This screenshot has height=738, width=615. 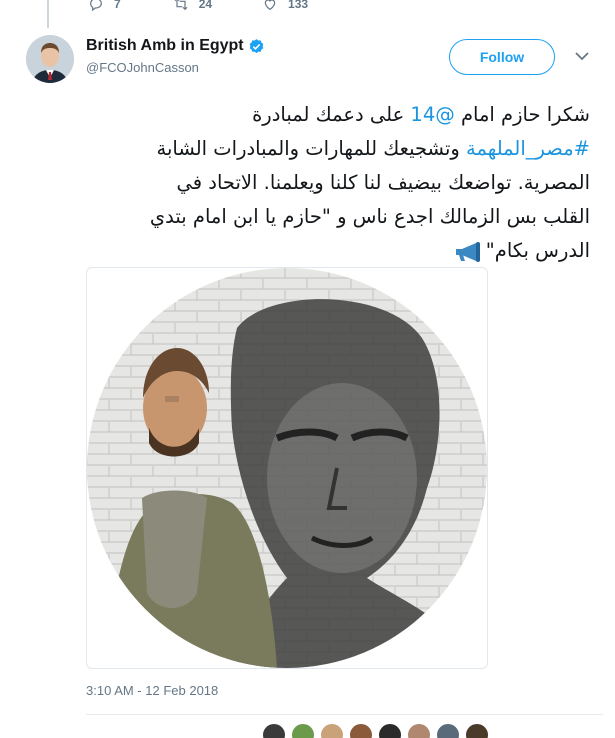 I want to click on tweet-line-1: شكرا حازم امام @14 على دعمك لمبادرة, so click(x=336, y=115).